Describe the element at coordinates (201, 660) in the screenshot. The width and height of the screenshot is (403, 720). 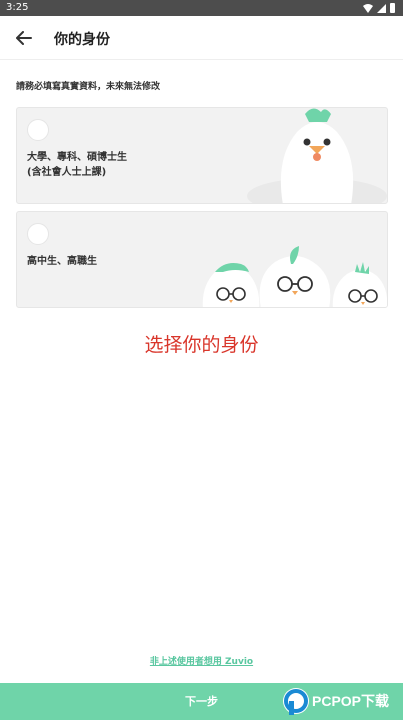
I see `non-user-link: 非上述使用者想用 Zuvio` at that location.